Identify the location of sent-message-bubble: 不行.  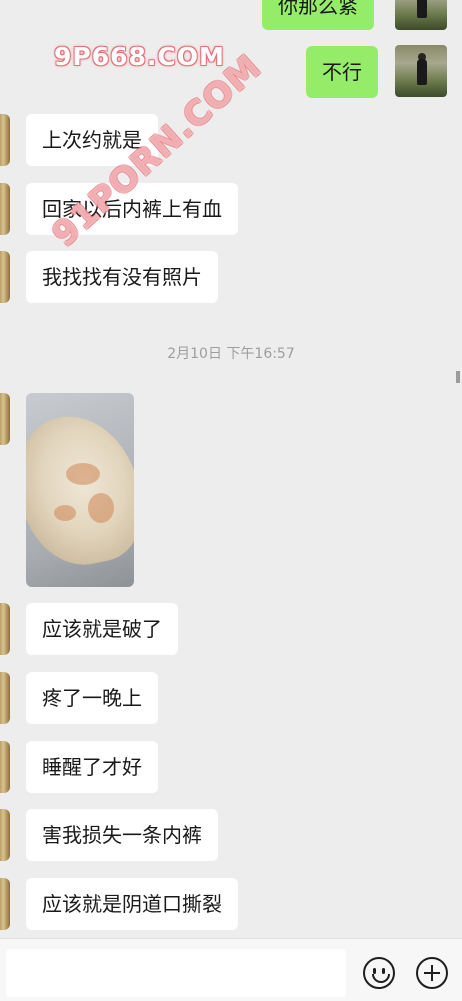
(342, 72).